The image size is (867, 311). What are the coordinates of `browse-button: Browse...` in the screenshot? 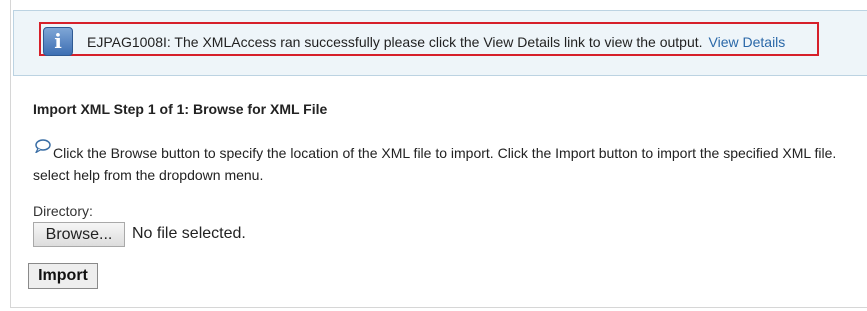 It's located at (79, 234).